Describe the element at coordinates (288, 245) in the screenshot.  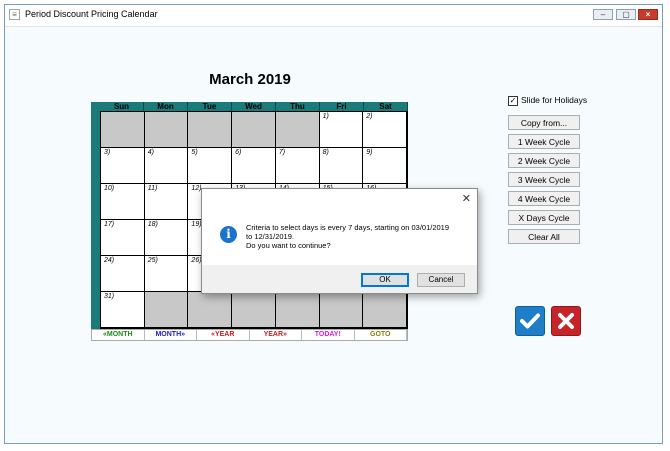
I see `dialog-message-line: Do you want to continue?` at that location.